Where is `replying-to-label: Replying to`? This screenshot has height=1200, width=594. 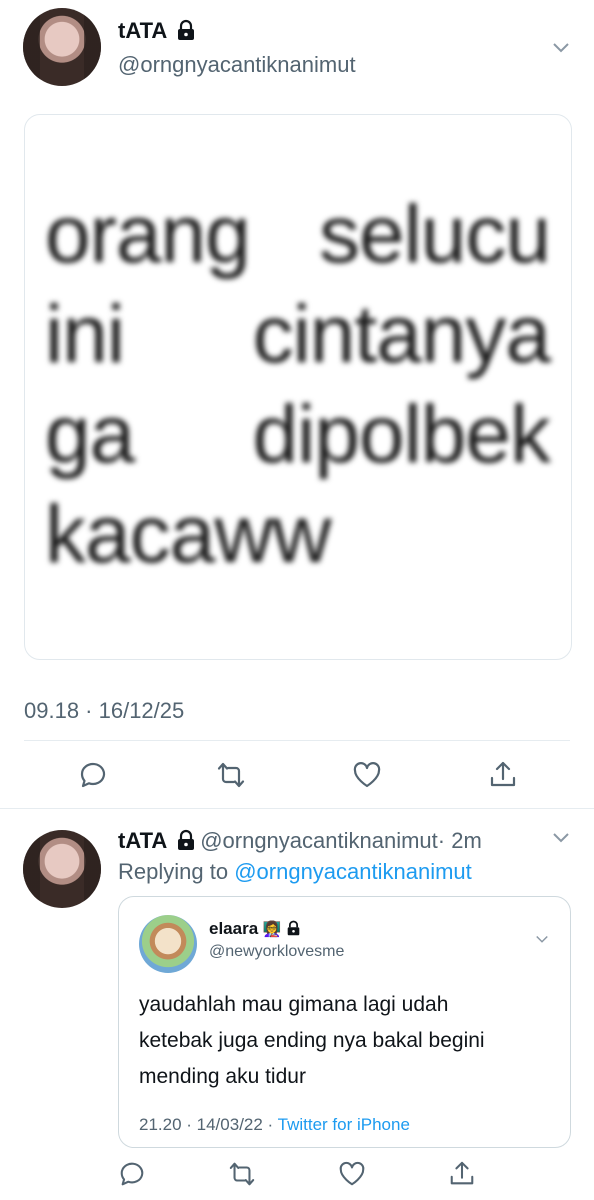 replying-to-label: Replying to is located at coordinates (173, 871).